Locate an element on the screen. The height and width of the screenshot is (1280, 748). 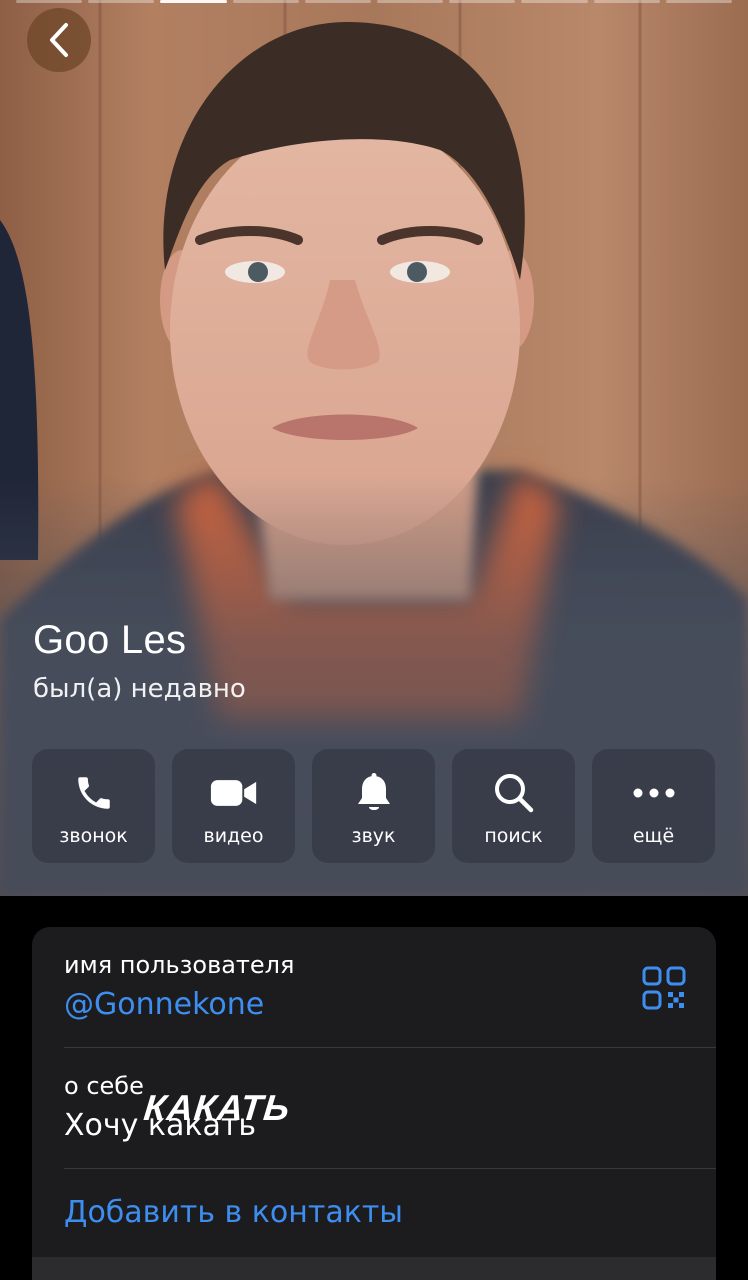
profile-status: был(а) недавно is located at coordinates (139, 689).